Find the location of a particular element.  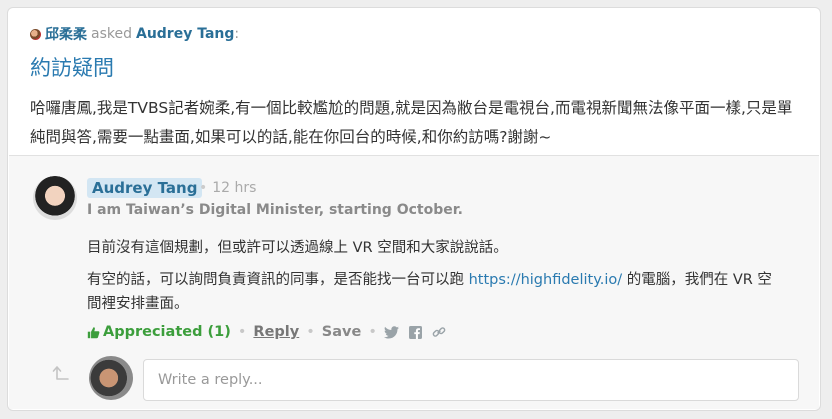

question-title: 約訪疑問 is located at coordinates (72, 67).